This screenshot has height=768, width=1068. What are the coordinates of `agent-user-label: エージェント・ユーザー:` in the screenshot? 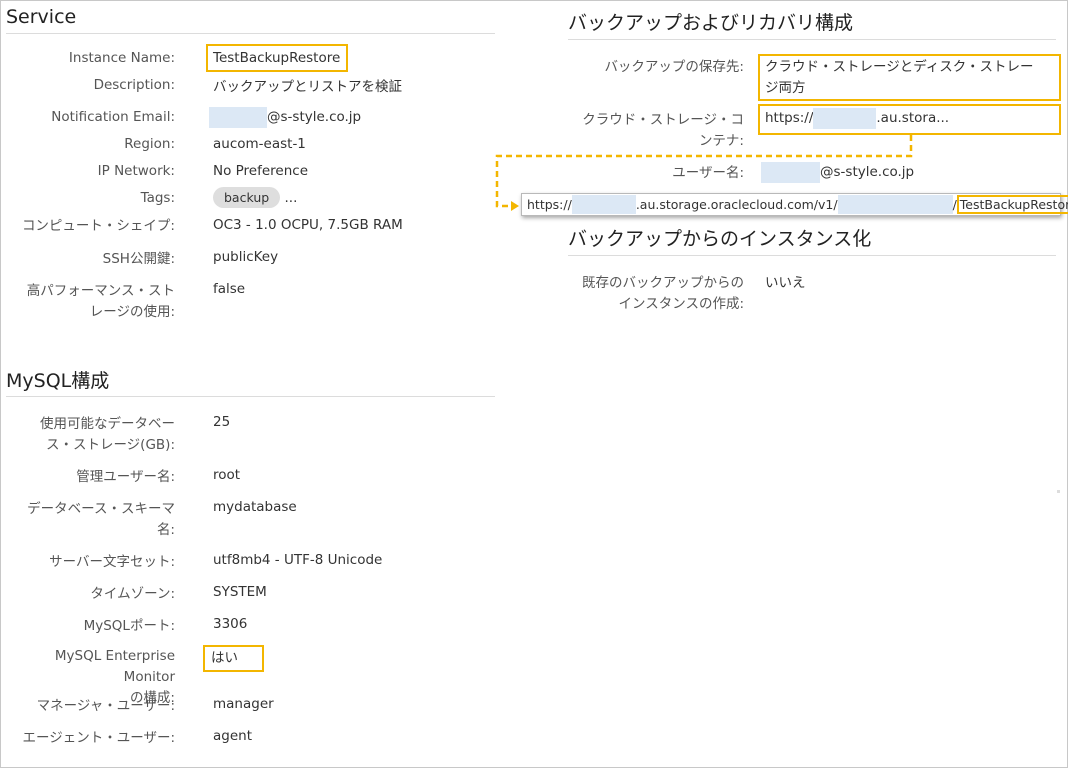 It's located at (98, 738).